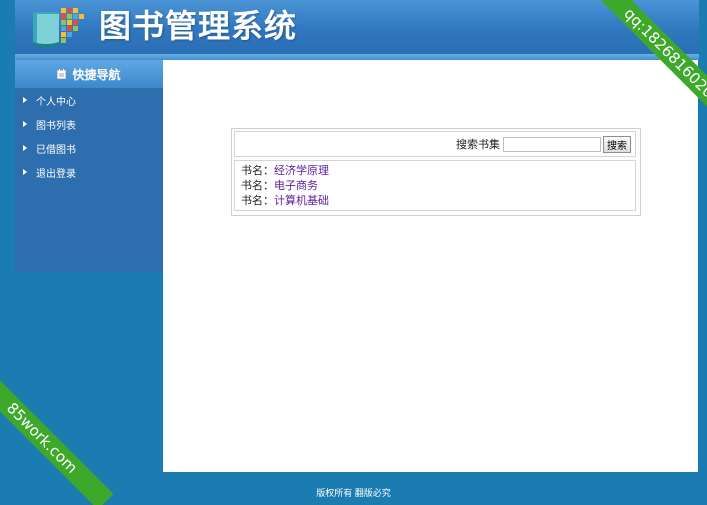 This screenshot has height=505, width=707. I want to click on sidebar-heading-label: 快捷导航, so click(96, 74).